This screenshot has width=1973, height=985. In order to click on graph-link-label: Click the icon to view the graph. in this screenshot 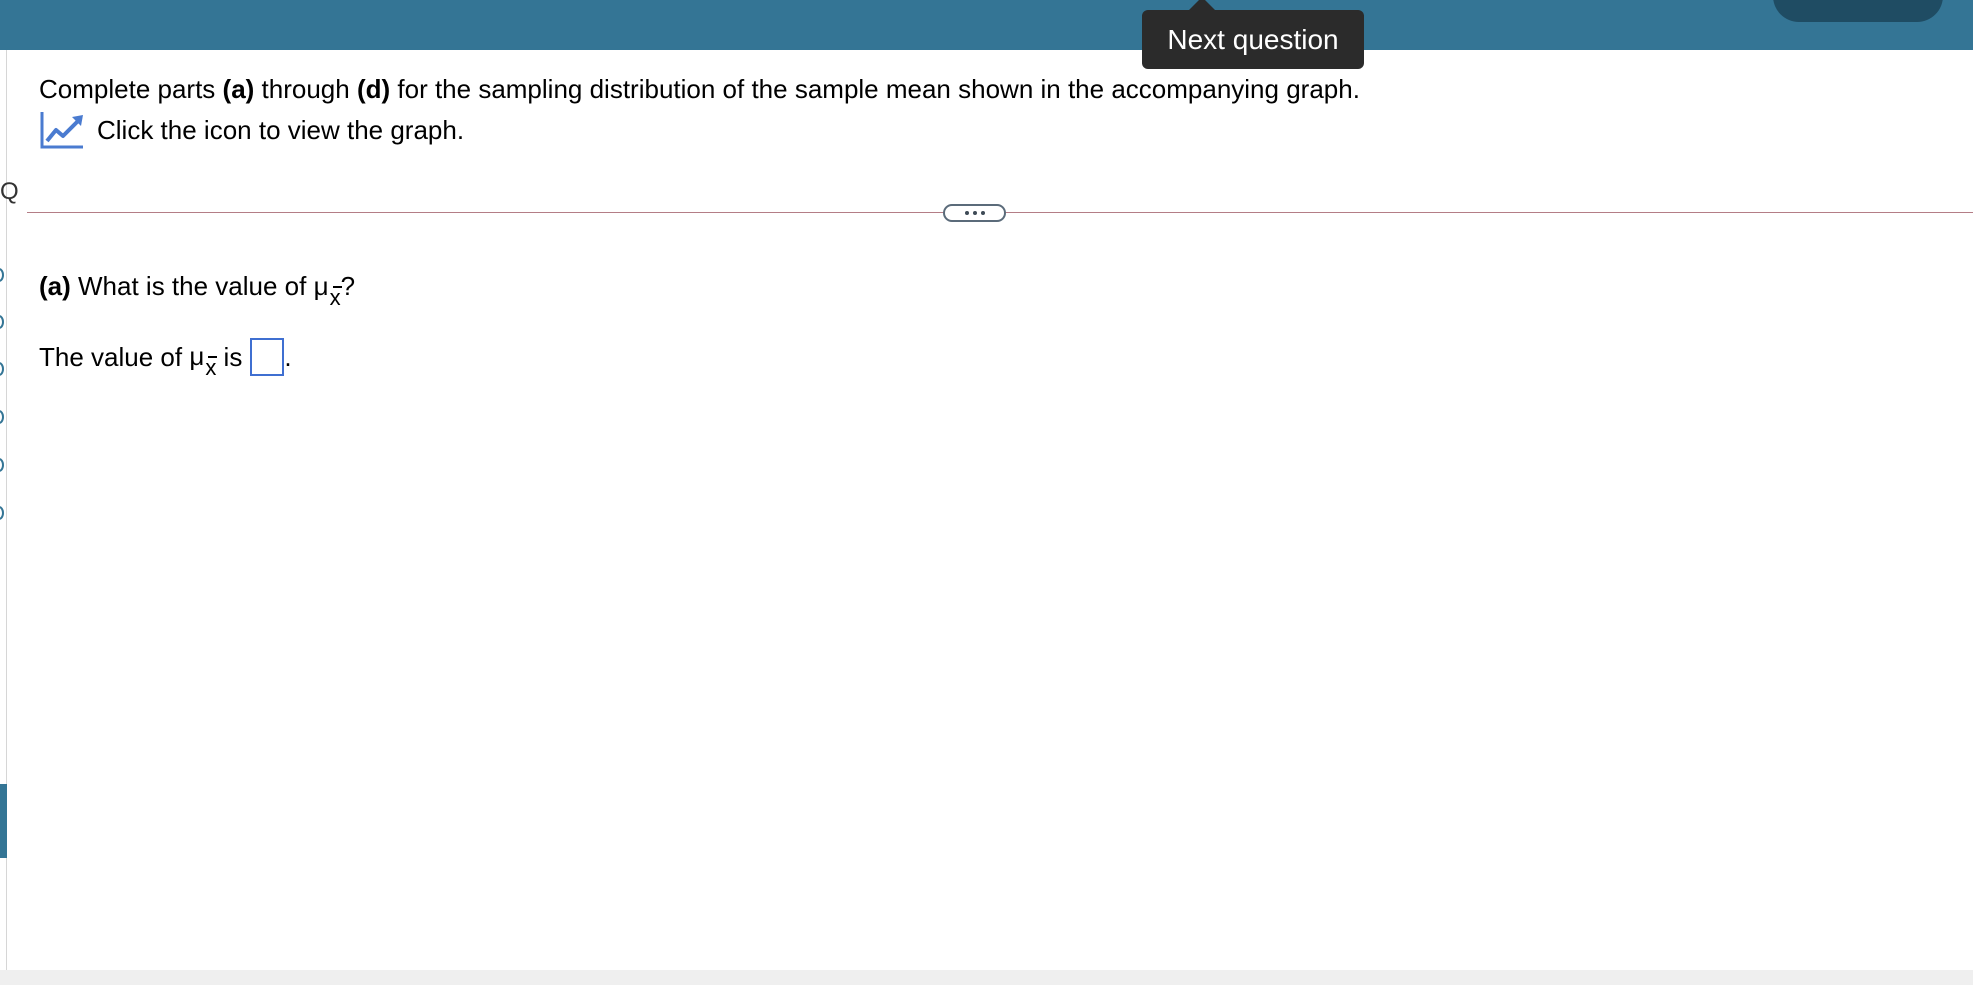, I will do `click(280, 130)`.